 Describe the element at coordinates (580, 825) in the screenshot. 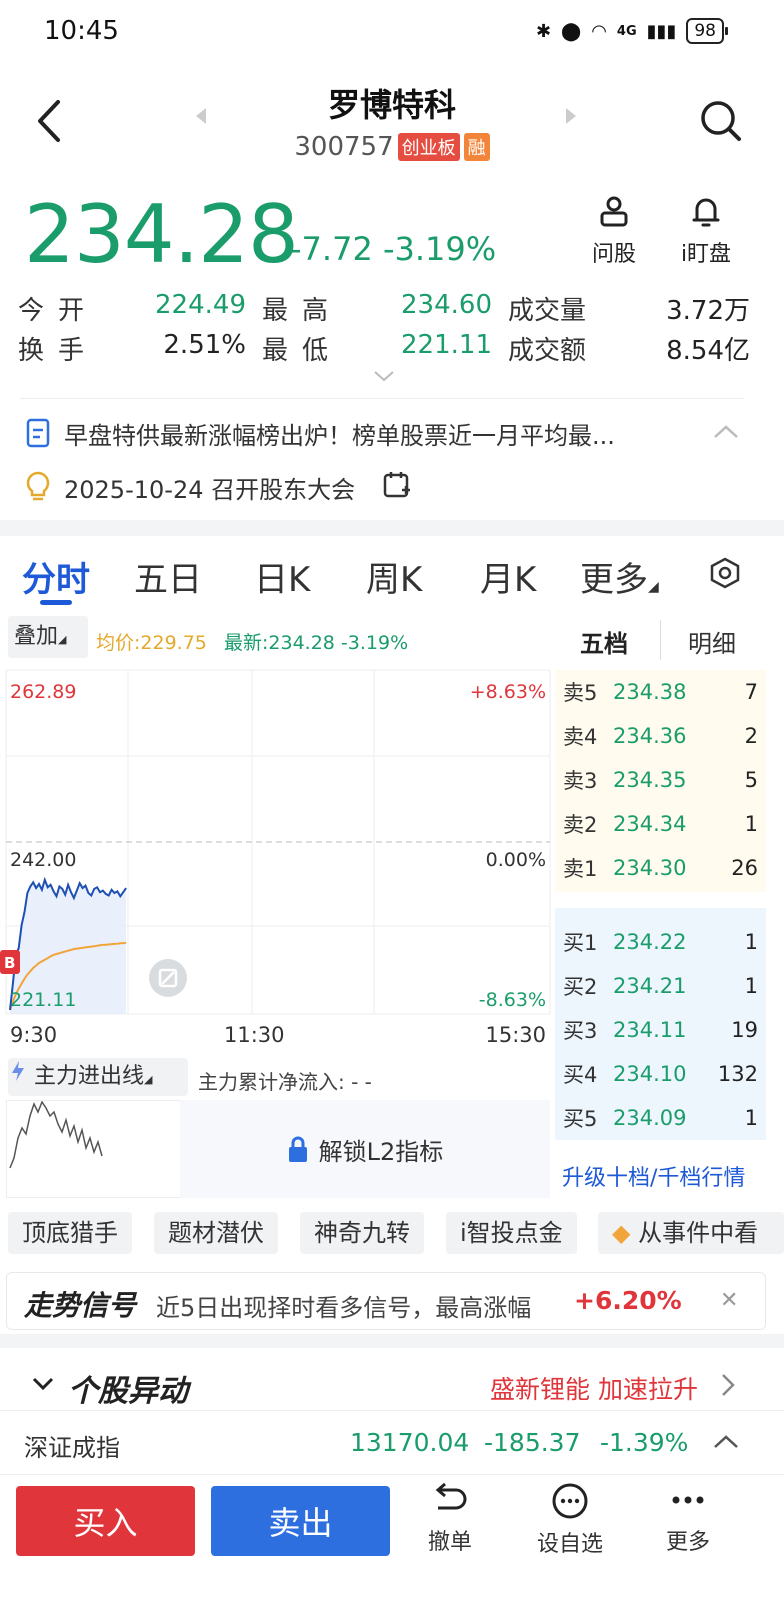

I see `order-level: 卖2` at that location.